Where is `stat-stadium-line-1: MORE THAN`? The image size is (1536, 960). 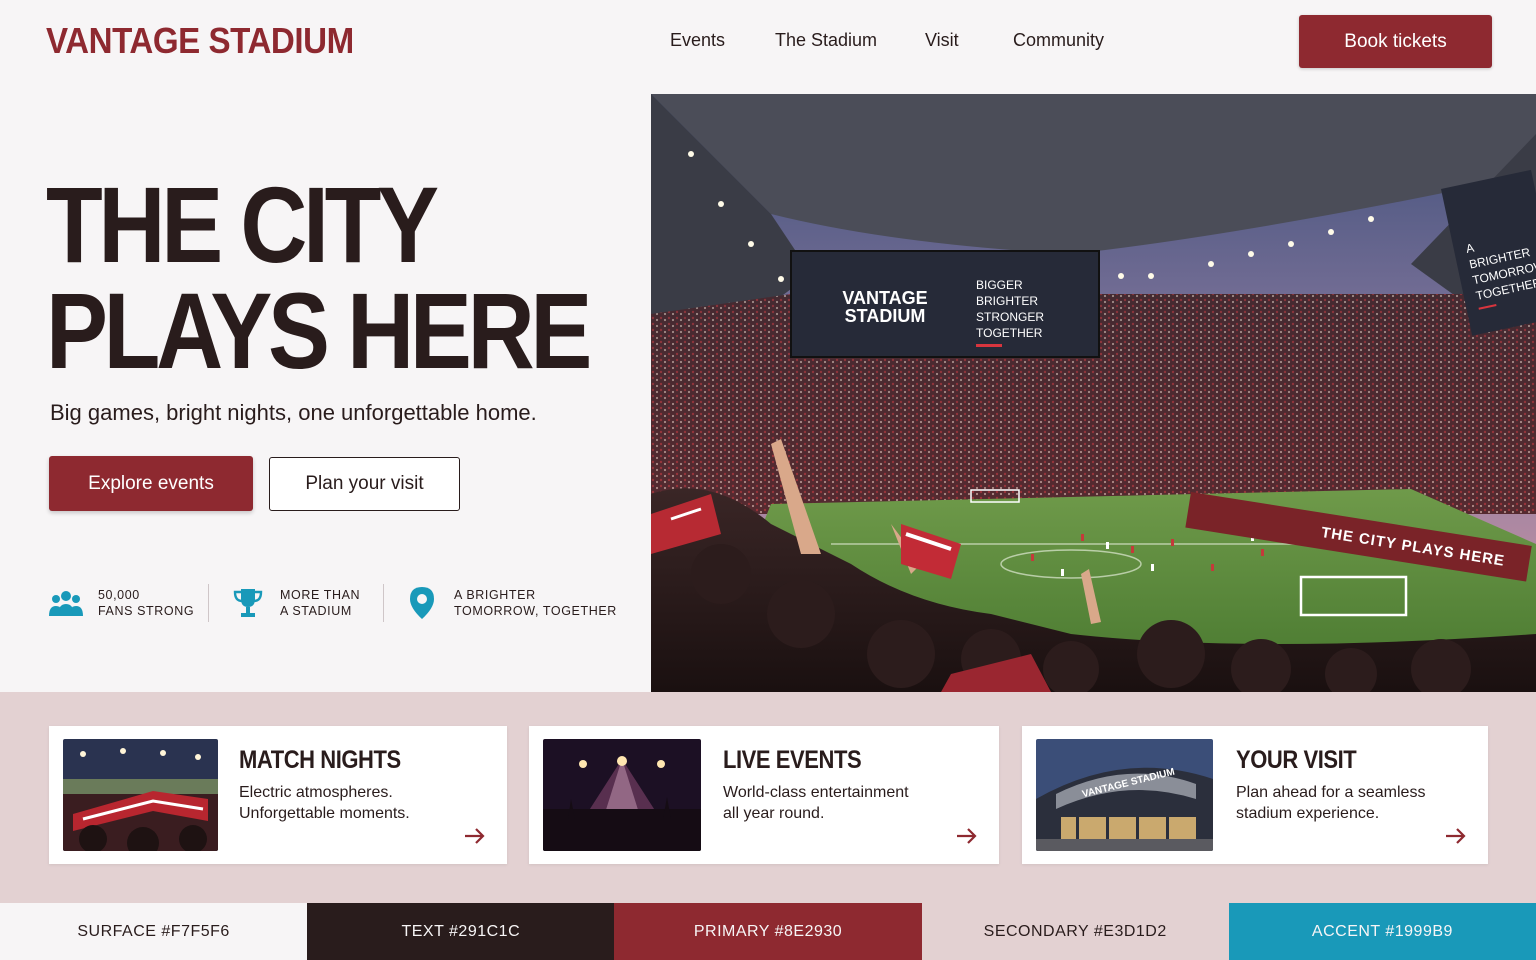 stat-stadium-line-1: MORE THAN is located at coordinates (320, 595).